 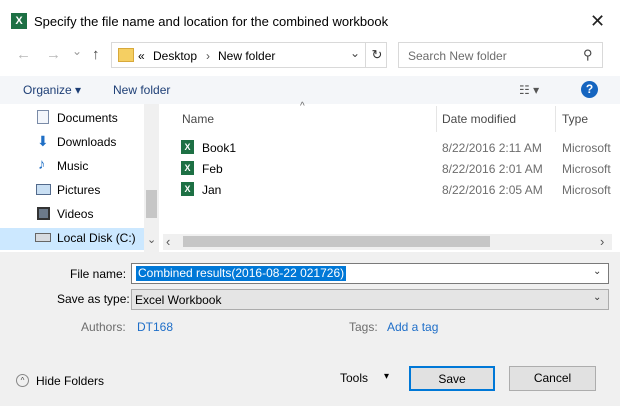 I want to click on save-as-type-dropdown-icon: ⌄, so click(x=597, y=297).